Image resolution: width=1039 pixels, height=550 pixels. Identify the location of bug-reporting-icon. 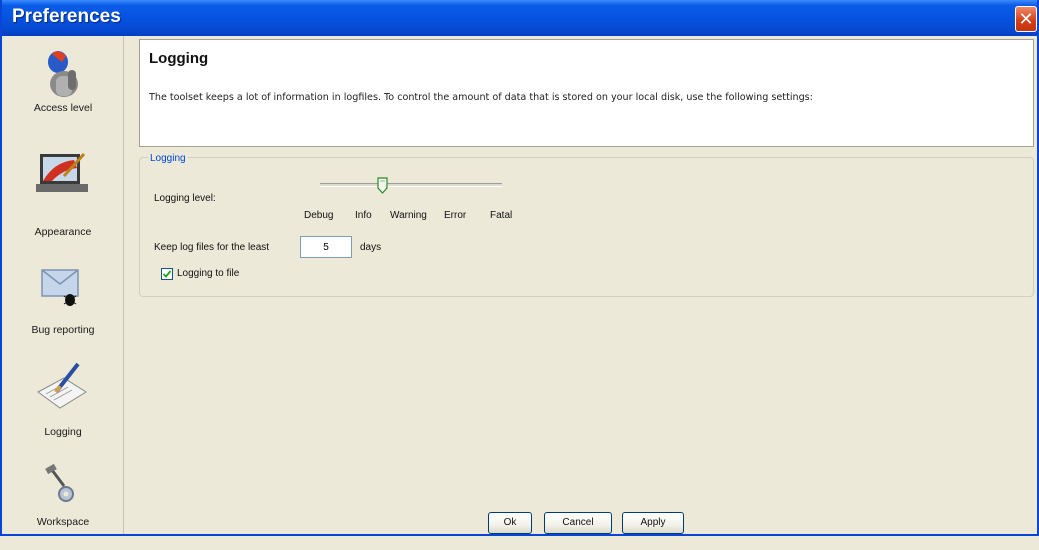
(60, 287).